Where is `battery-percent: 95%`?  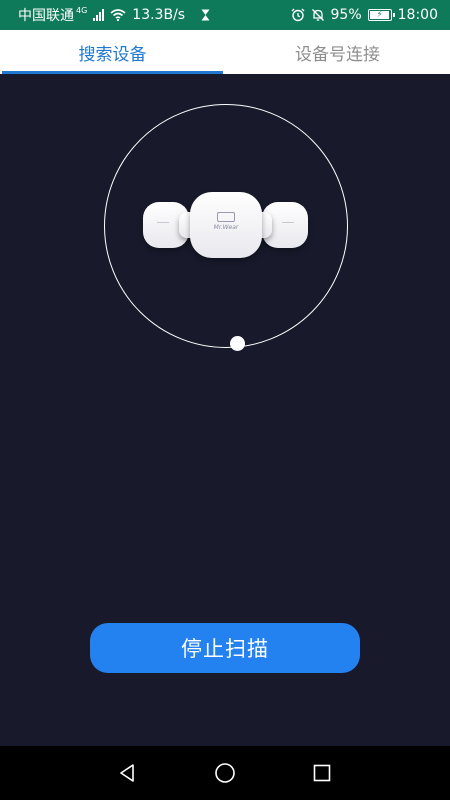 battery-percent: 95% is located at coordinates (346, 15).